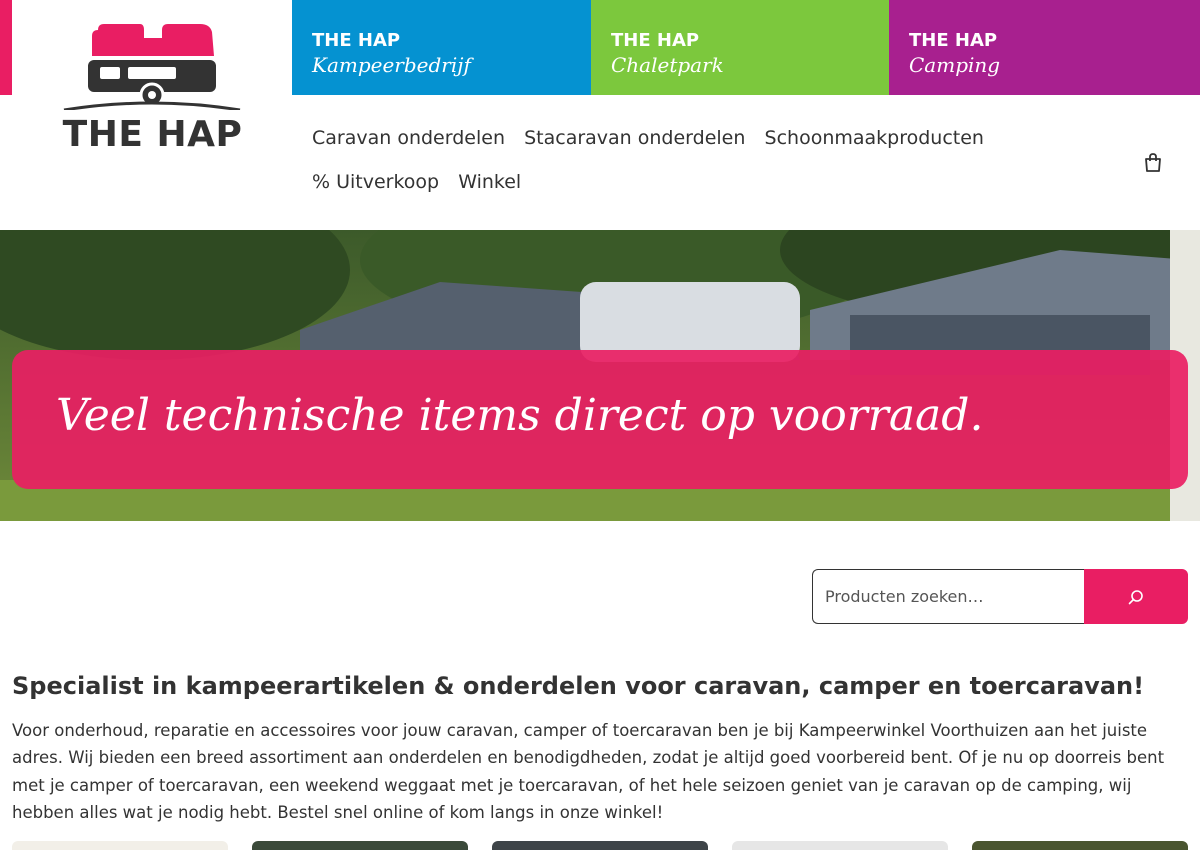 The height and width of the screenshot is (850, 1200). Describe the element at coordinates (489, 184) in the screenshot. I see `nav-item-winkel: Winkel` at that location.